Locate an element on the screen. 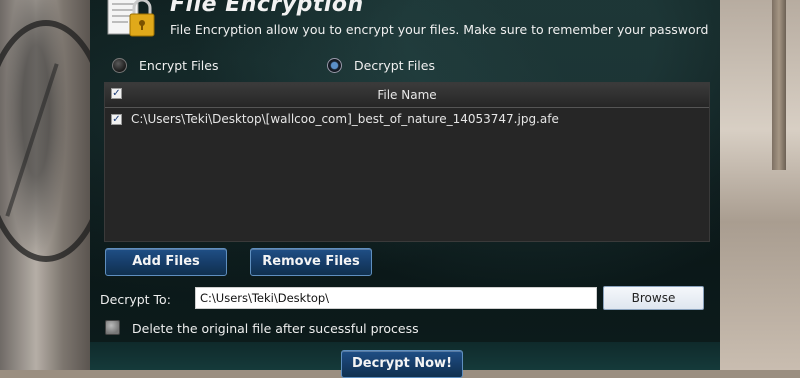 This screenshot has height=378, width=800. file-list-header: ✓ File Name is located at coordinates (407, 95).